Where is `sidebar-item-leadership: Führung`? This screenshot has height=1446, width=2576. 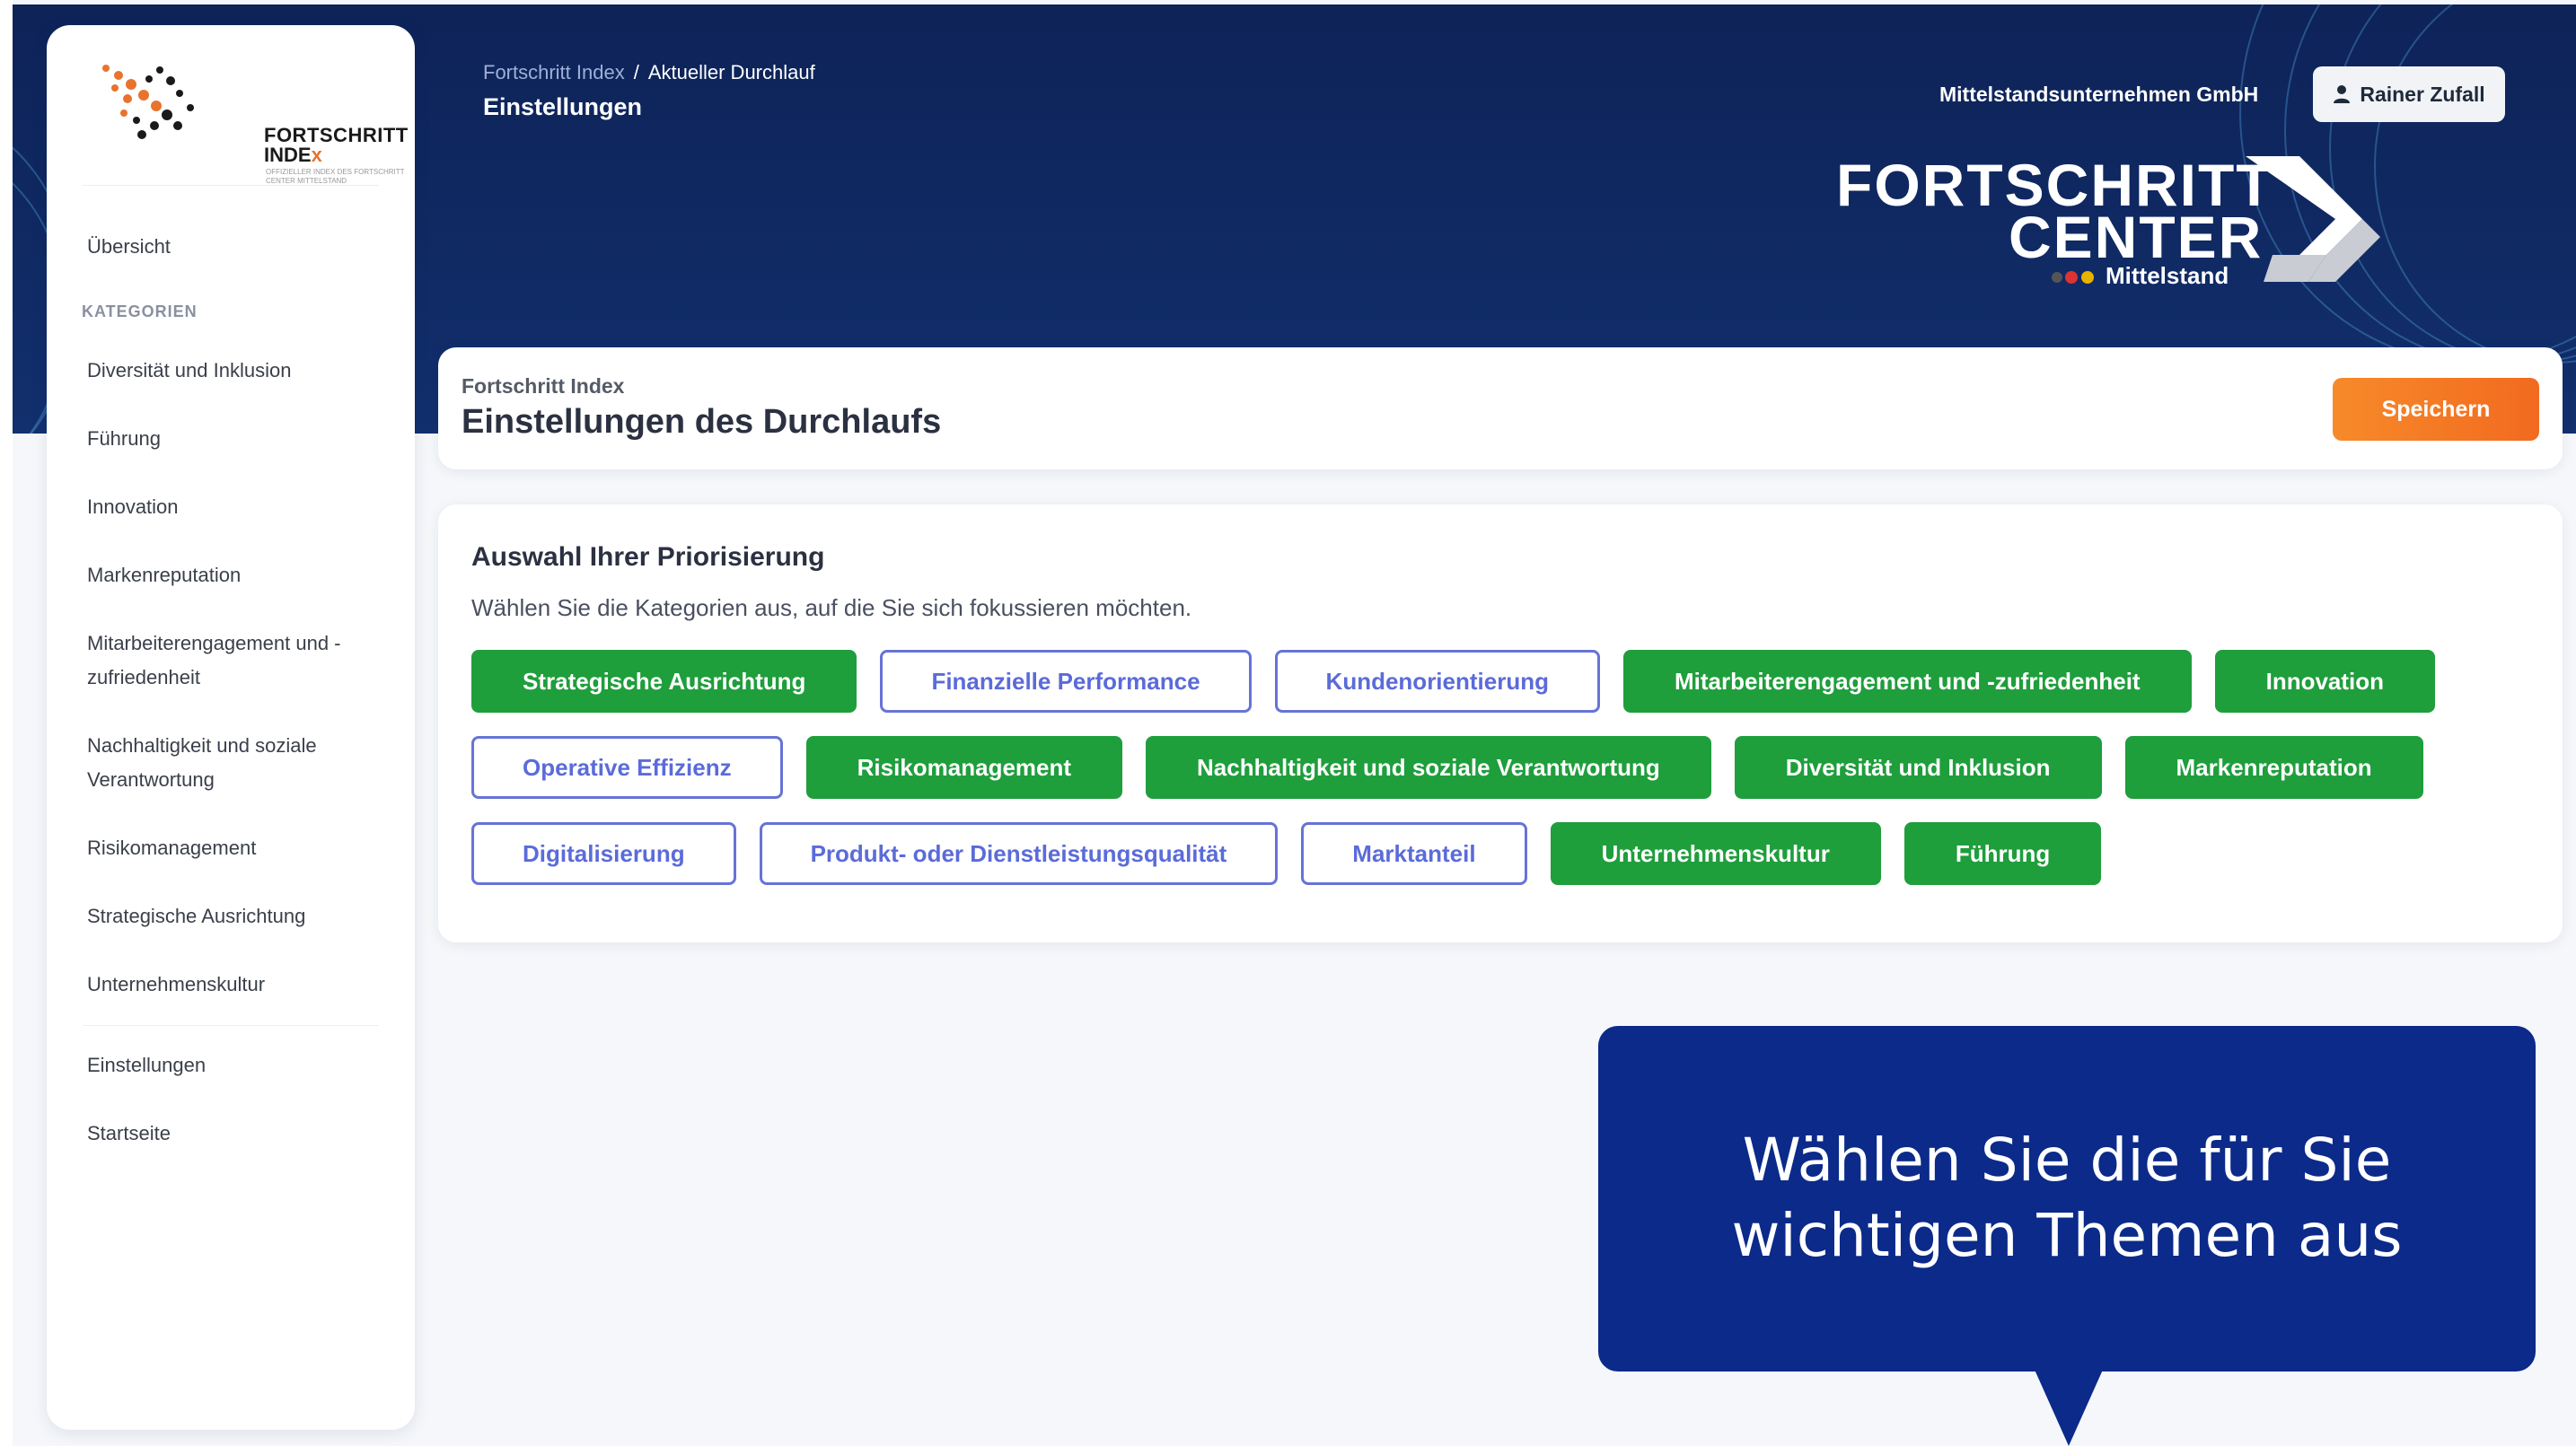
sidebar-item-leadership: Führung is located at coordinates (230, 439).